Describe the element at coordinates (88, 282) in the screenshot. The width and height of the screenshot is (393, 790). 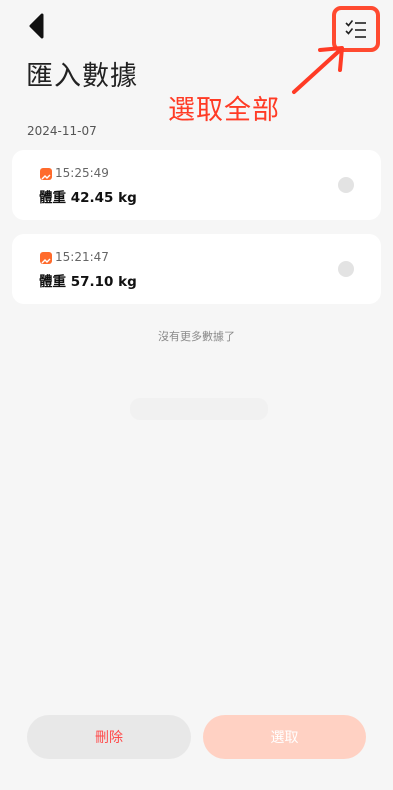
I see `record-weight: 體重 57.10 kg` at that location.